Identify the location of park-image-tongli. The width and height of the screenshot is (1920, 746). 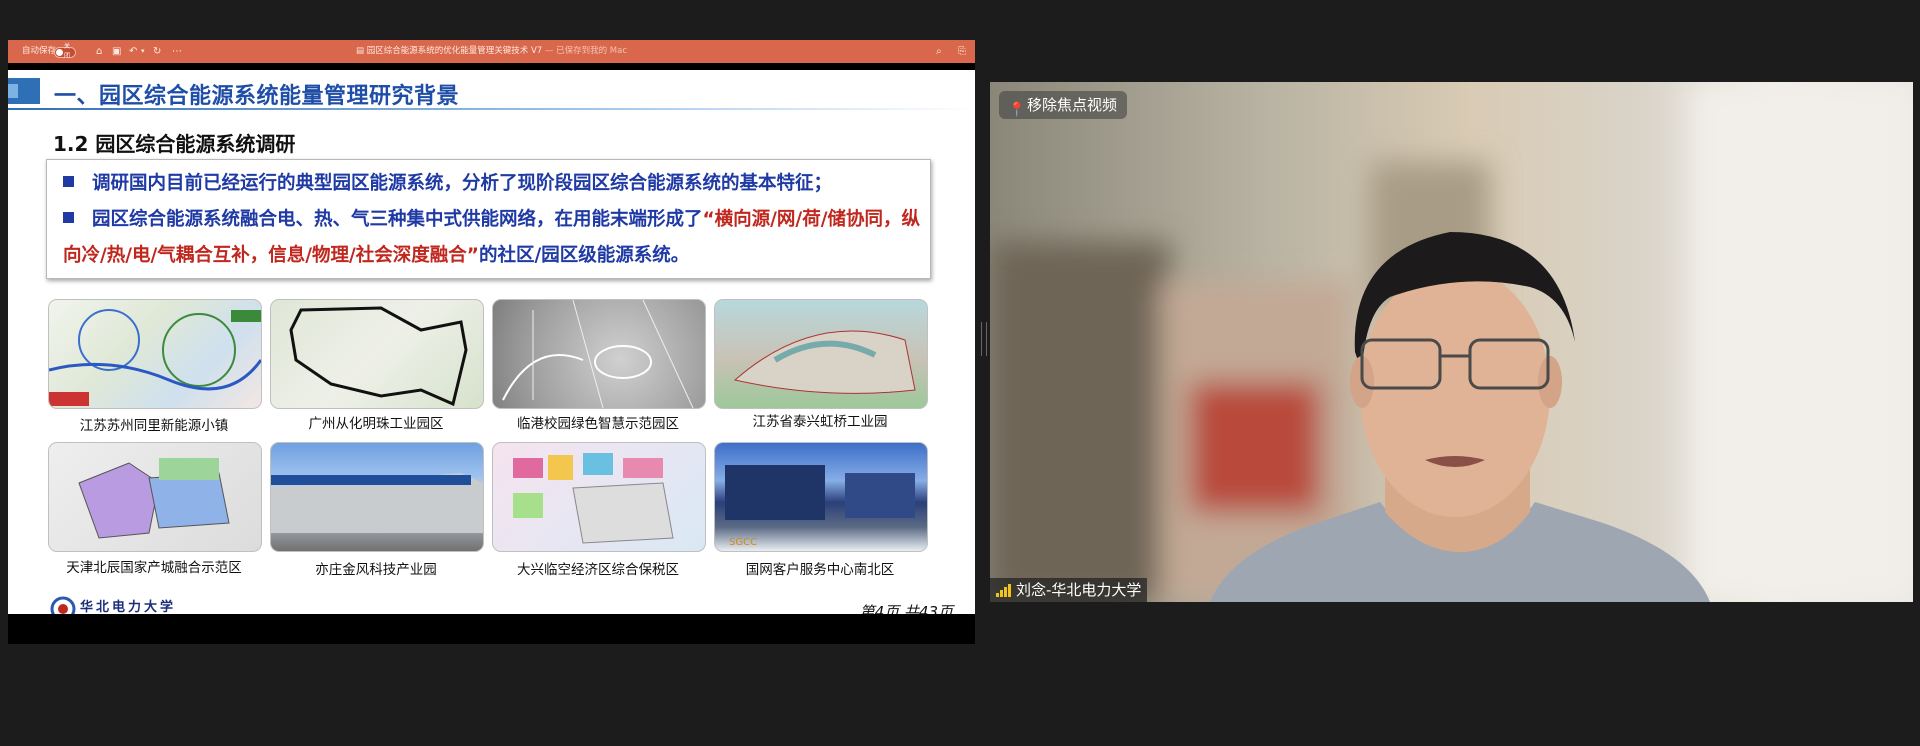
(155, 354).